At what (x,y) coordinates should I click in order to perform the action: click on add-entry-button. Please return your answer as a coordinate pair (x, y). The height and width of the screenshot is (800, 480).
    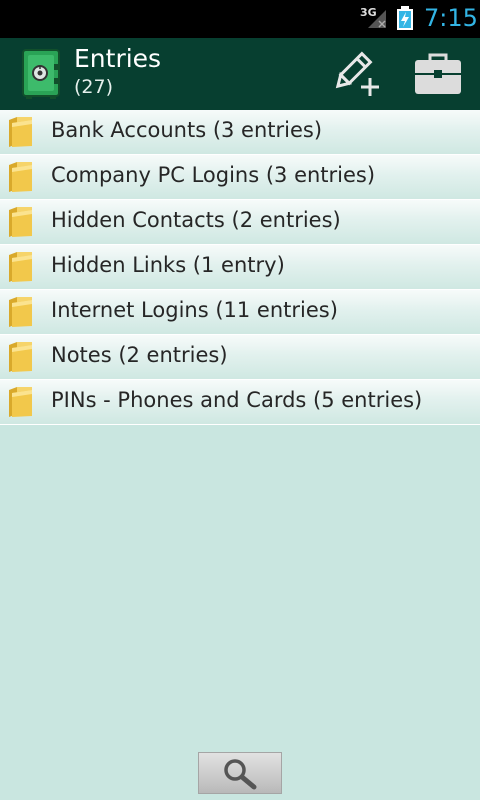
    Looking at the image, I should click on (356, 74).